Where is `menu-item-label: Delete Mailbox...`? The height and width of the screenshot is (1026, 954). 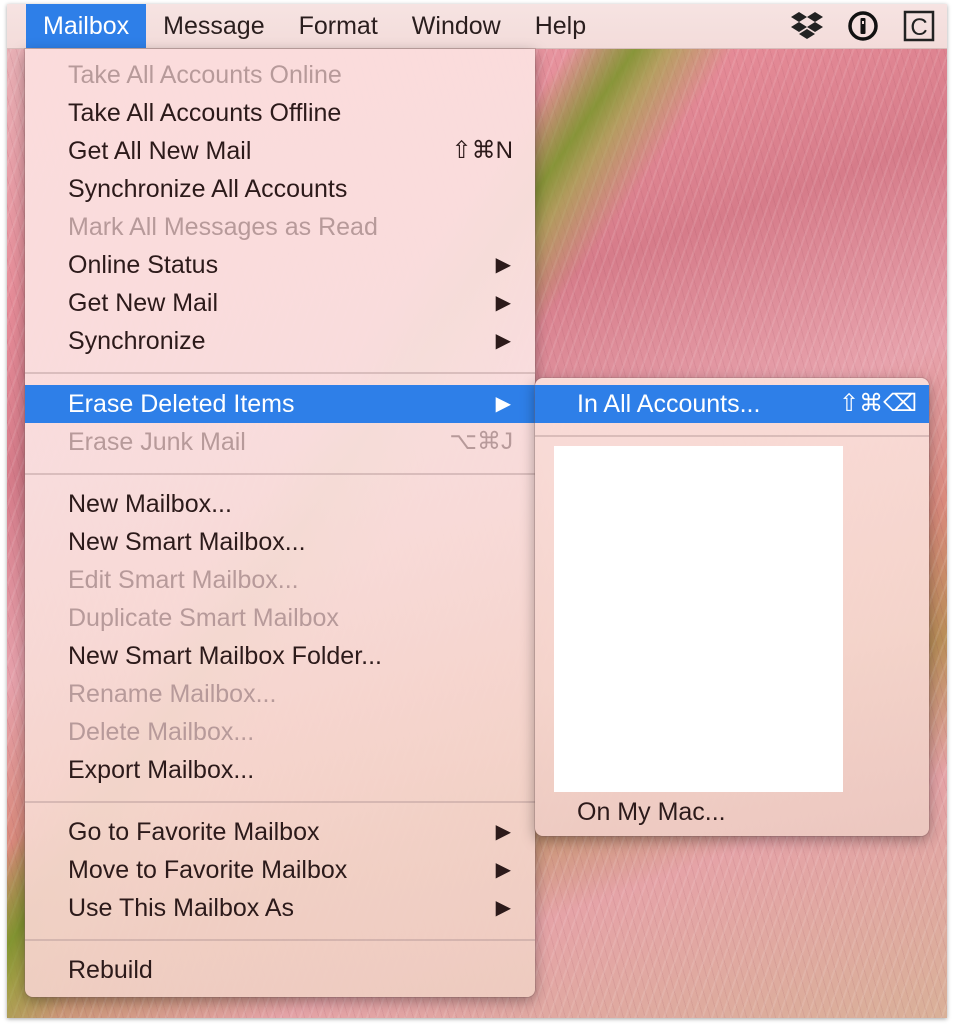 menu-item-label: Delete Mailbox... is located at coordinates (161, 732).